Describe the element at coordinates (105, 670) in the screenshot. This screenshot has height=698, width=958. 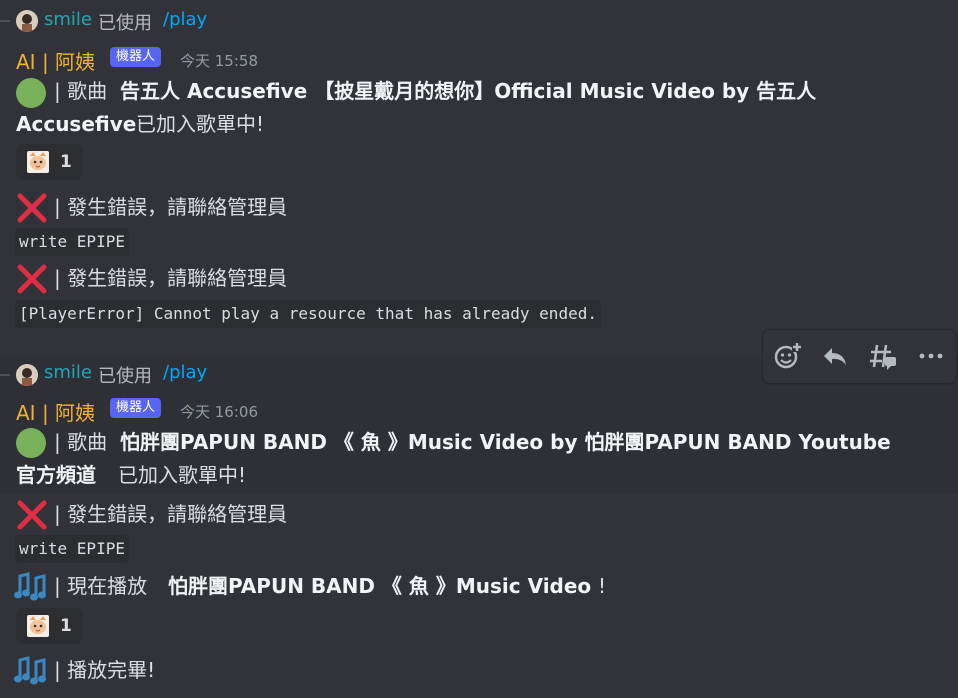
I see `finished-text: | 播放完畢!` at that location.